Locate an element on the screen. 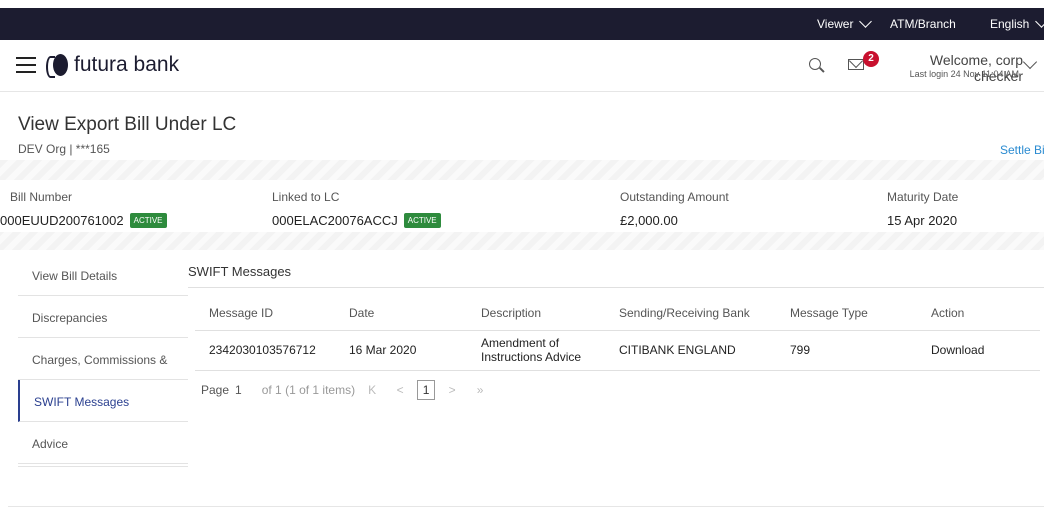 Image resolution: width=1044 pixels, height=508 pixels. page-label: Page is located at coordinates (215, 390).